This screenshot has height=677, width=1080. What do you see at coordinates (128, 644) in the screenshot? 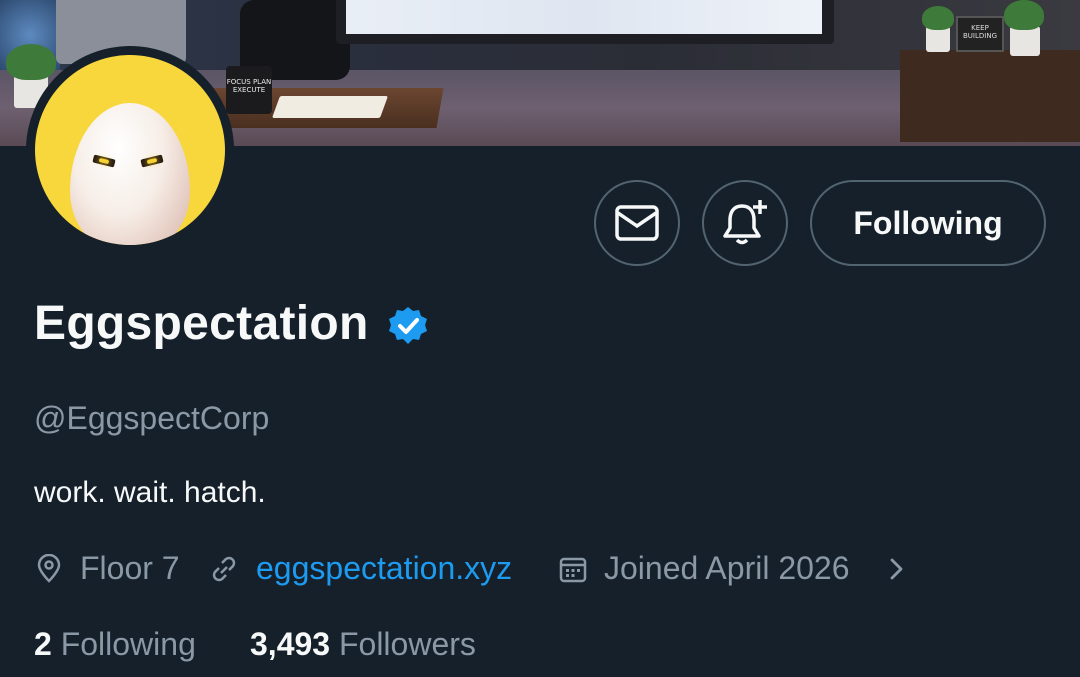
I see `following-label: Following` at bounding box center [128, 644].